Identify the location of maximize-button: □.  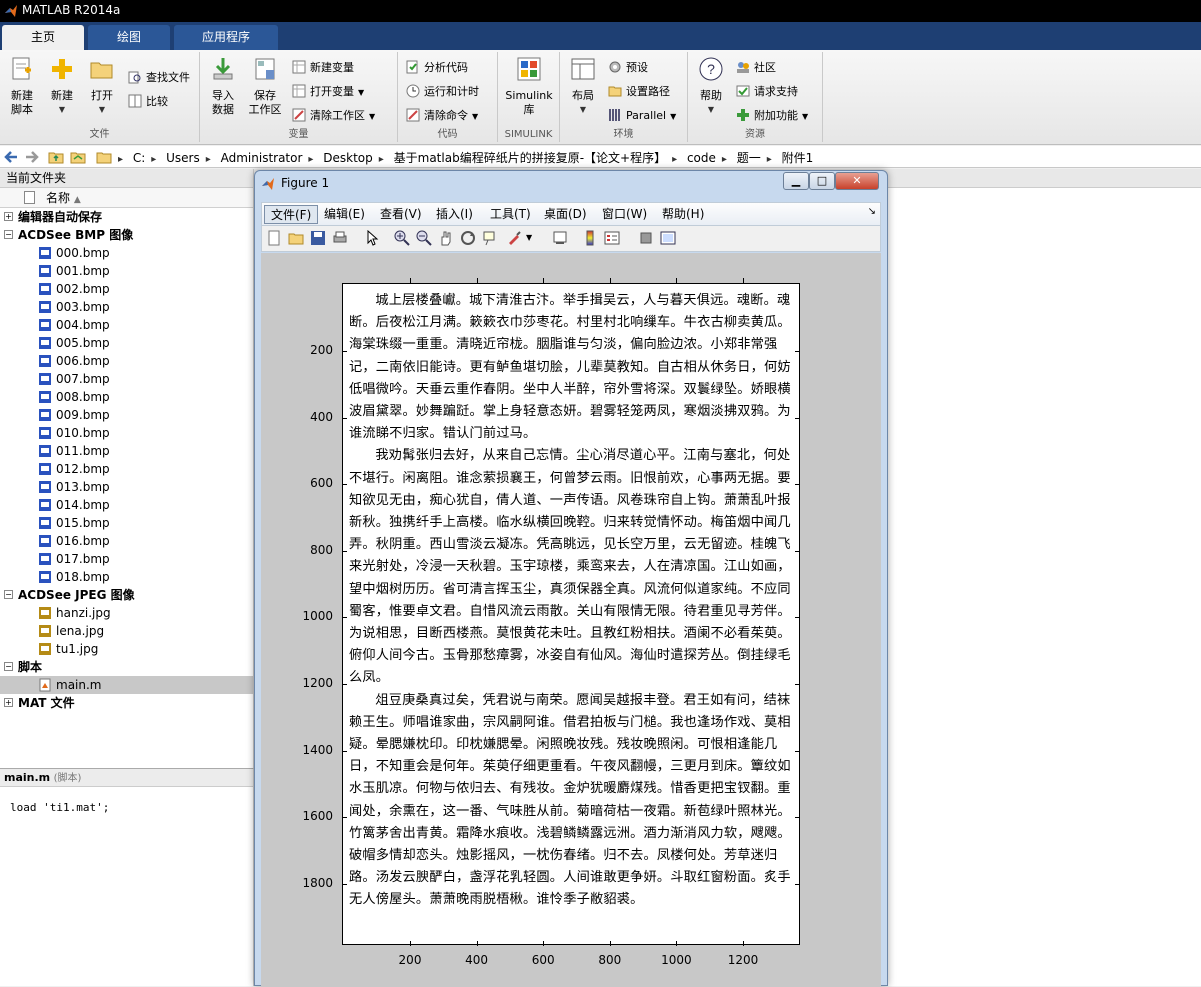
(822, 181).